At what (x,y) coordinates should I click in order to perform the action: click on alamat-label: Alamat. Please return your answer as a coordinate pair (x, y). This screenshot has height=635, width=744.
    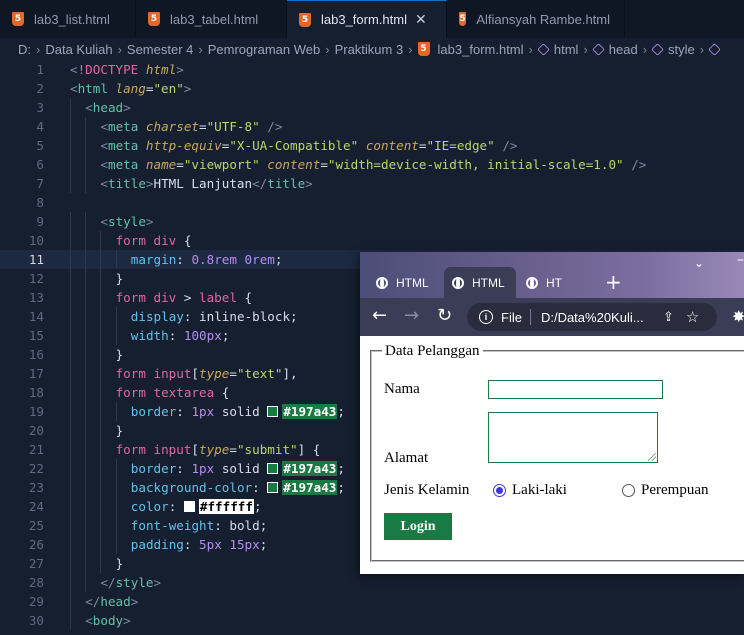
    Looking at the image, I should click on (406, 458).